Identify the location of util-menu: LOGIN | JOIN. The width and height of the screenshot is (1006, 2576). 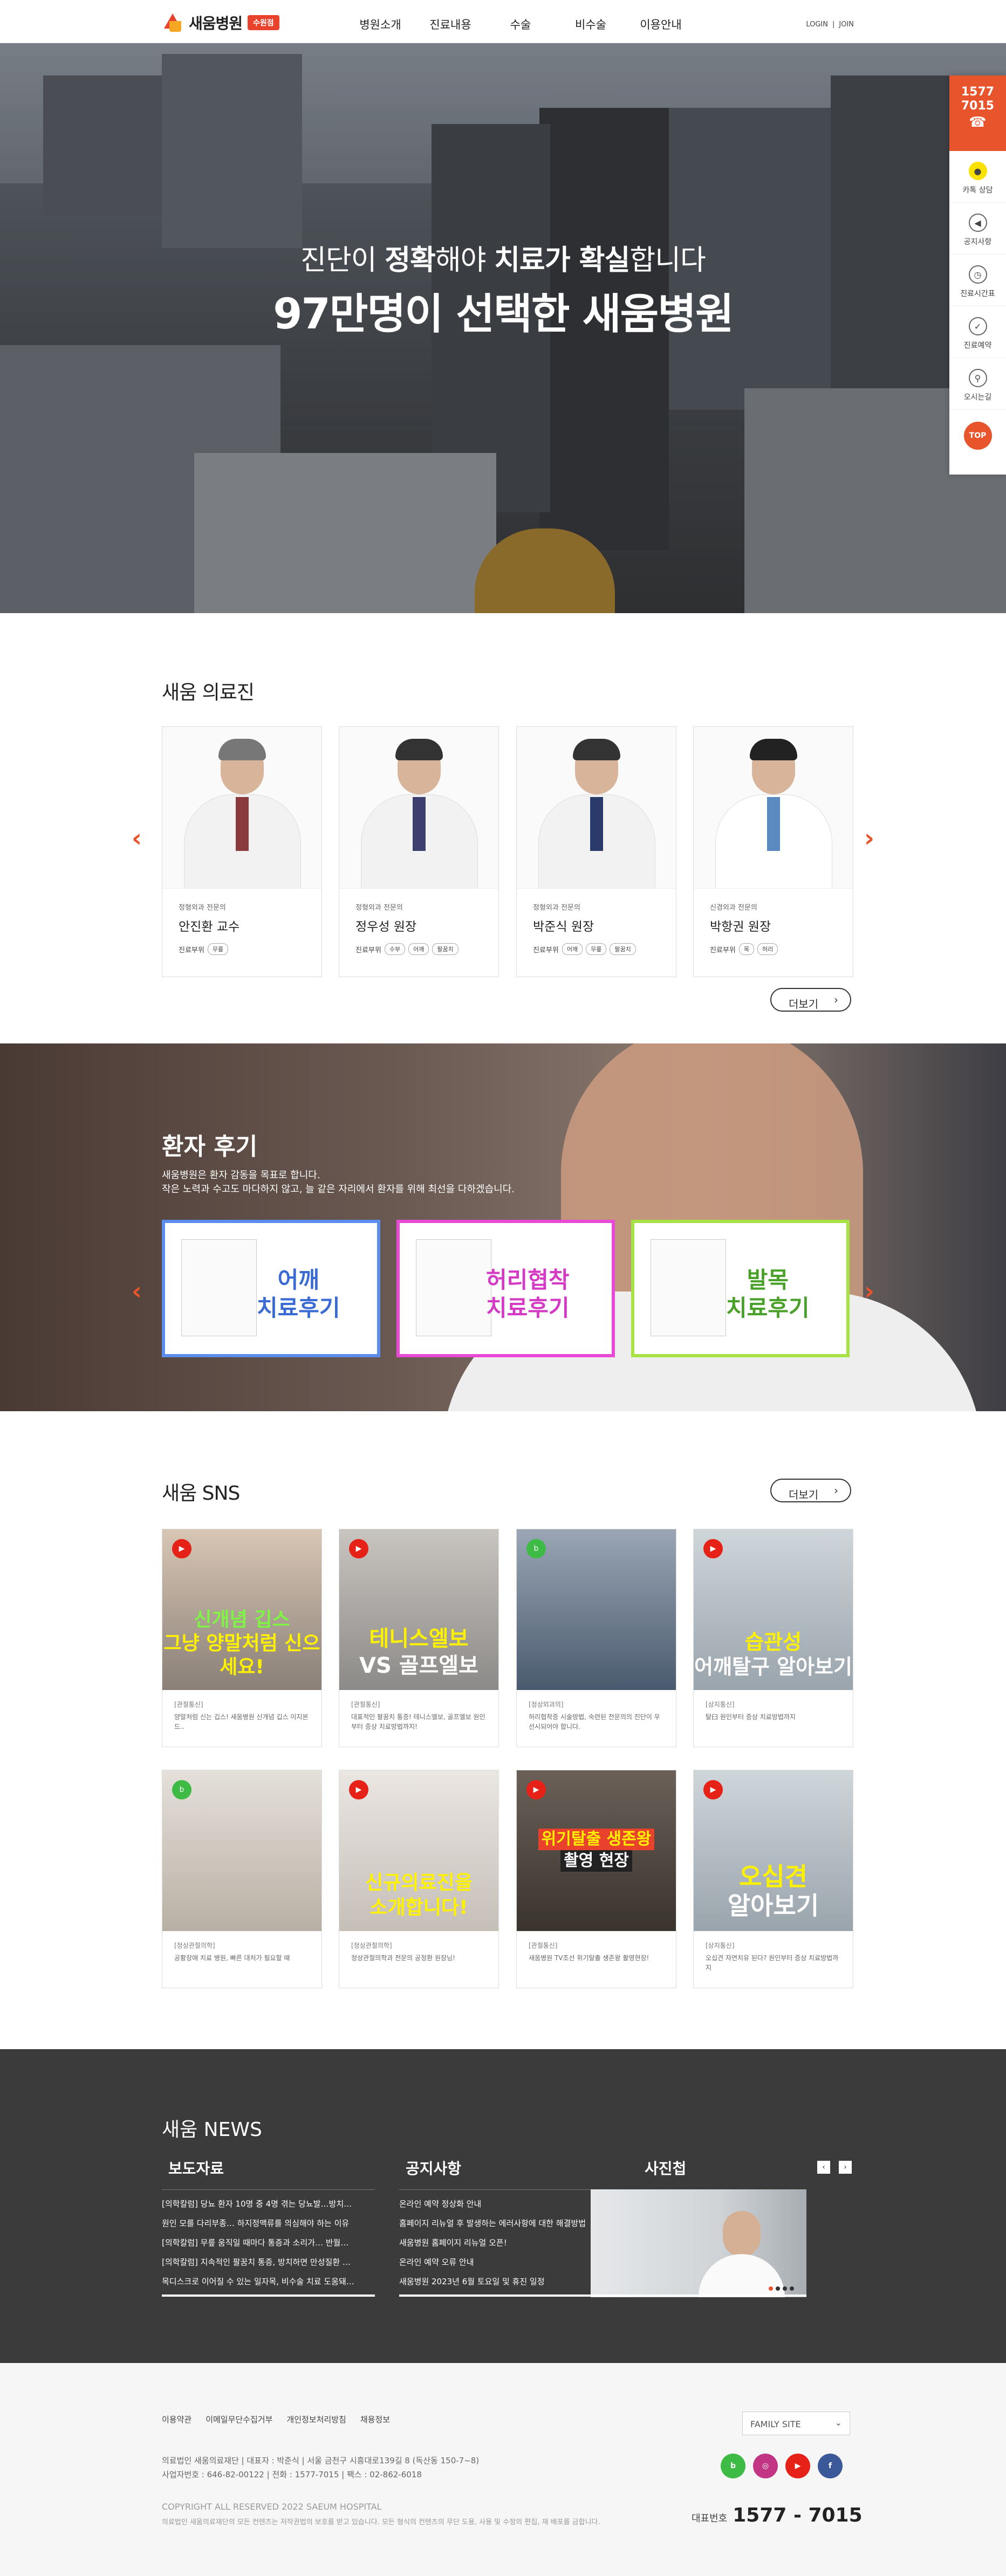
(830, 24).